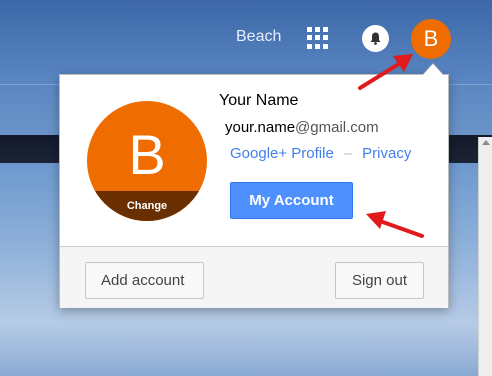 The width and height of the screenshot is (492, 376). I want to click on google-plus-profile-link: Google+ Profile, so click(282, 153).